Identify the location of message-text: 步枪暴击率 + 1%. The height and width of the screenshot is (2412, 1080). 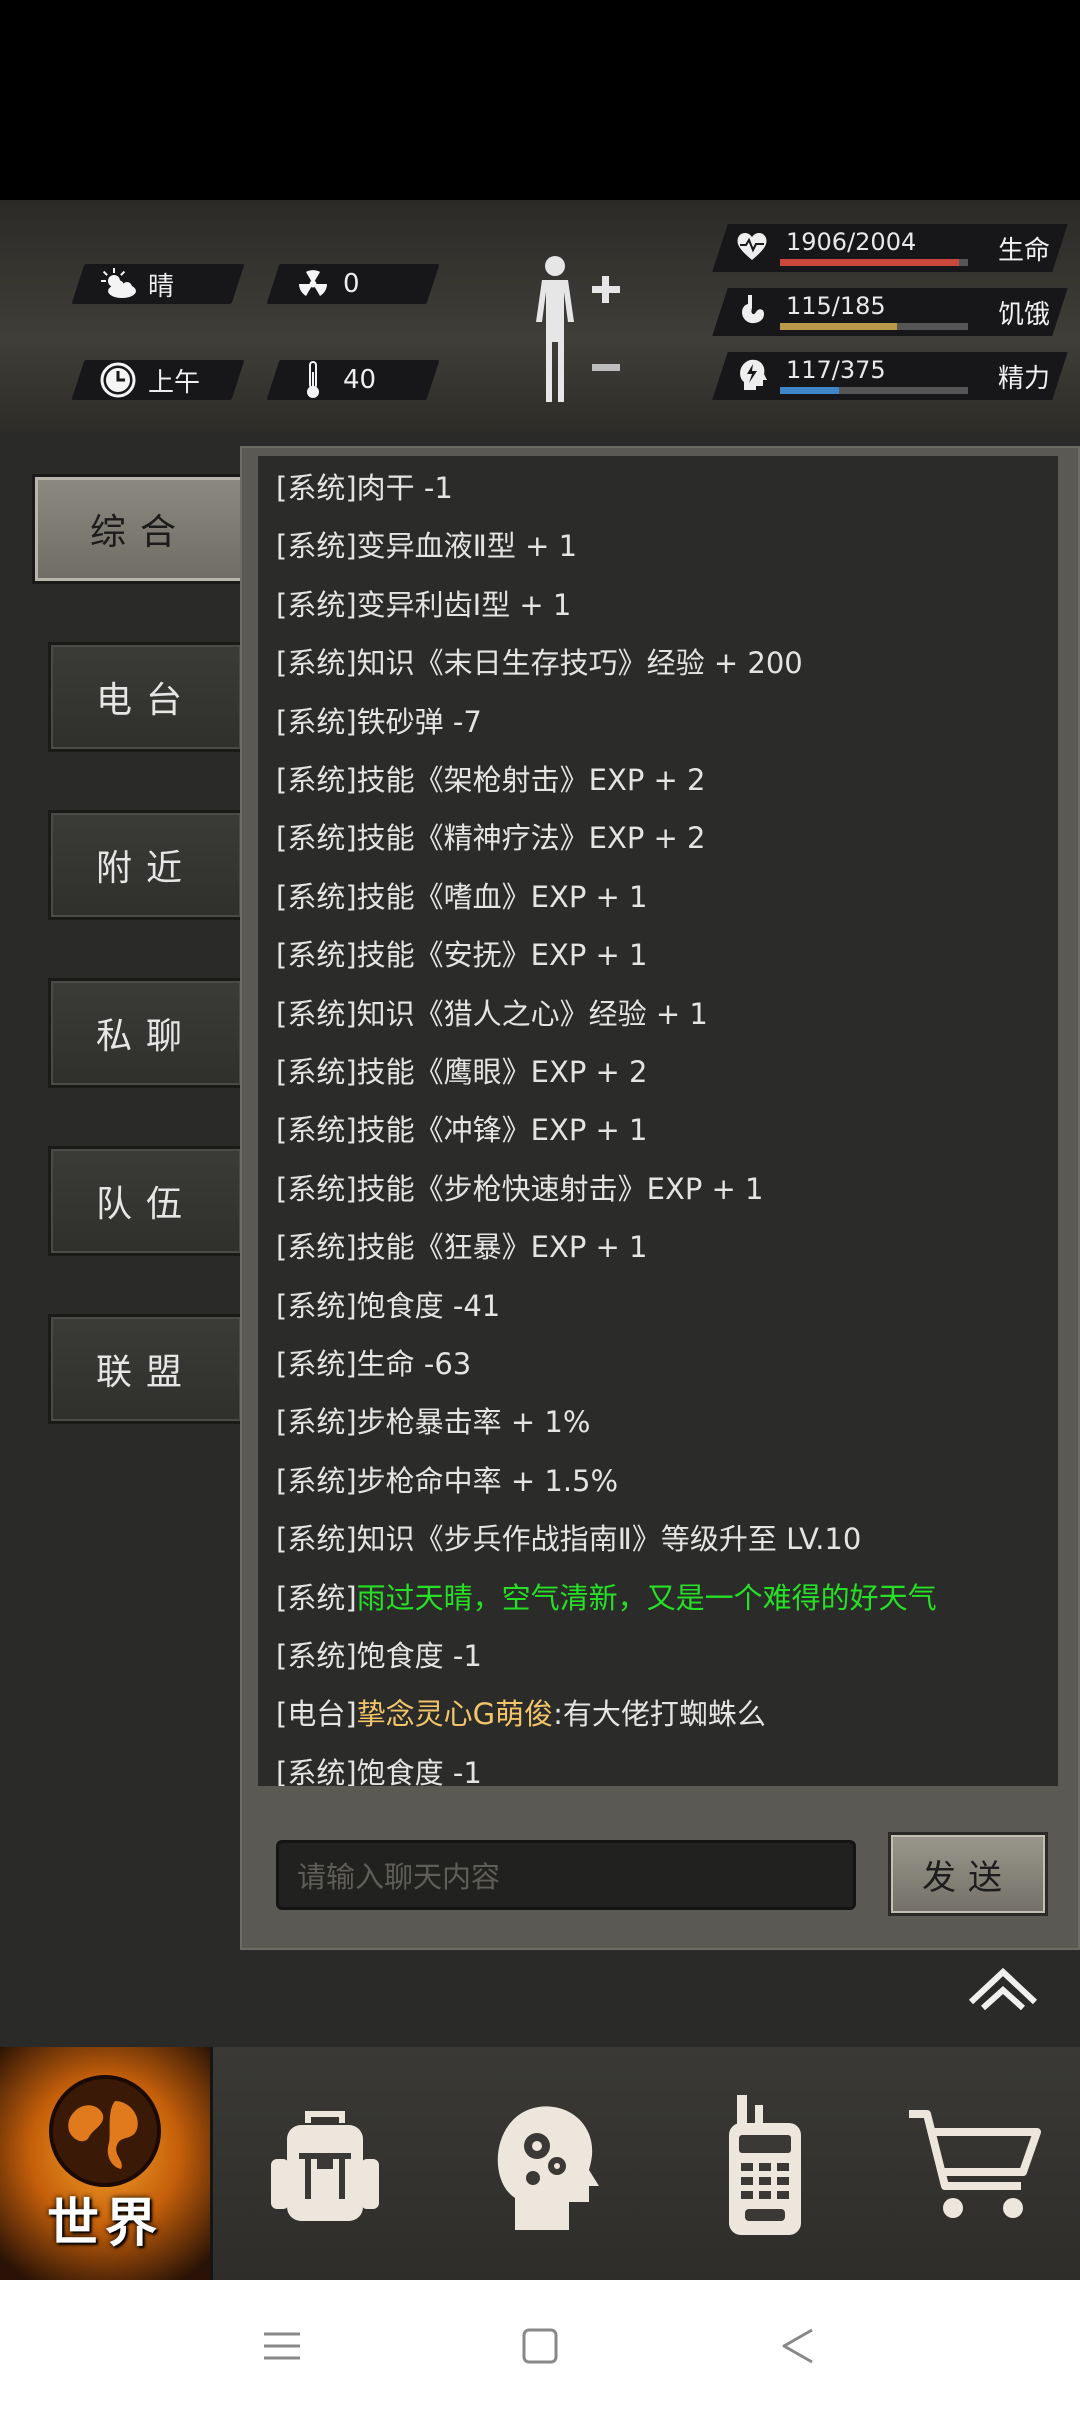
(473, 1422).